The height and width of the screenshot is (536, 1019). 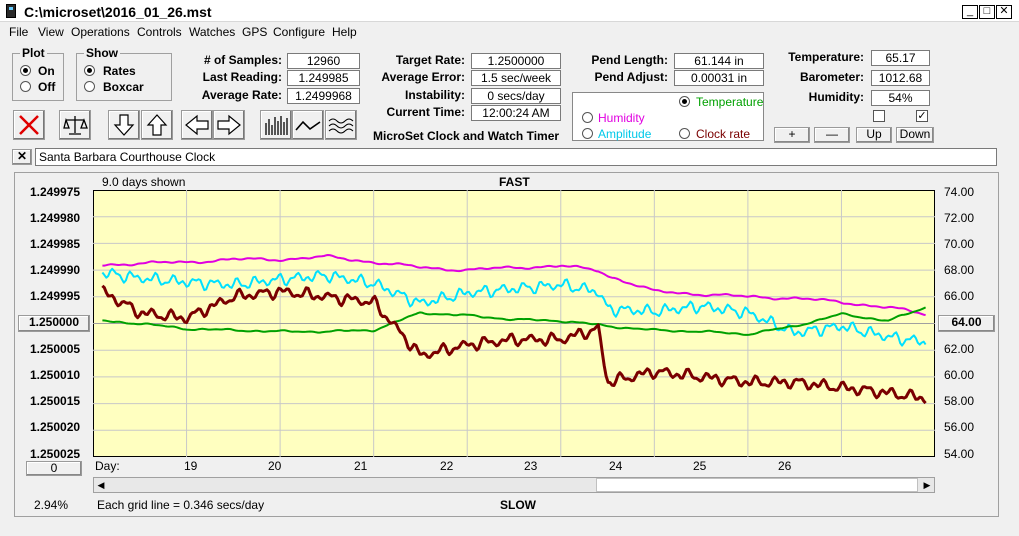 What do you see at coordinates (54, 468) in the screenshot?
I see `zero-button: 0` at bounding box center [54, 468].